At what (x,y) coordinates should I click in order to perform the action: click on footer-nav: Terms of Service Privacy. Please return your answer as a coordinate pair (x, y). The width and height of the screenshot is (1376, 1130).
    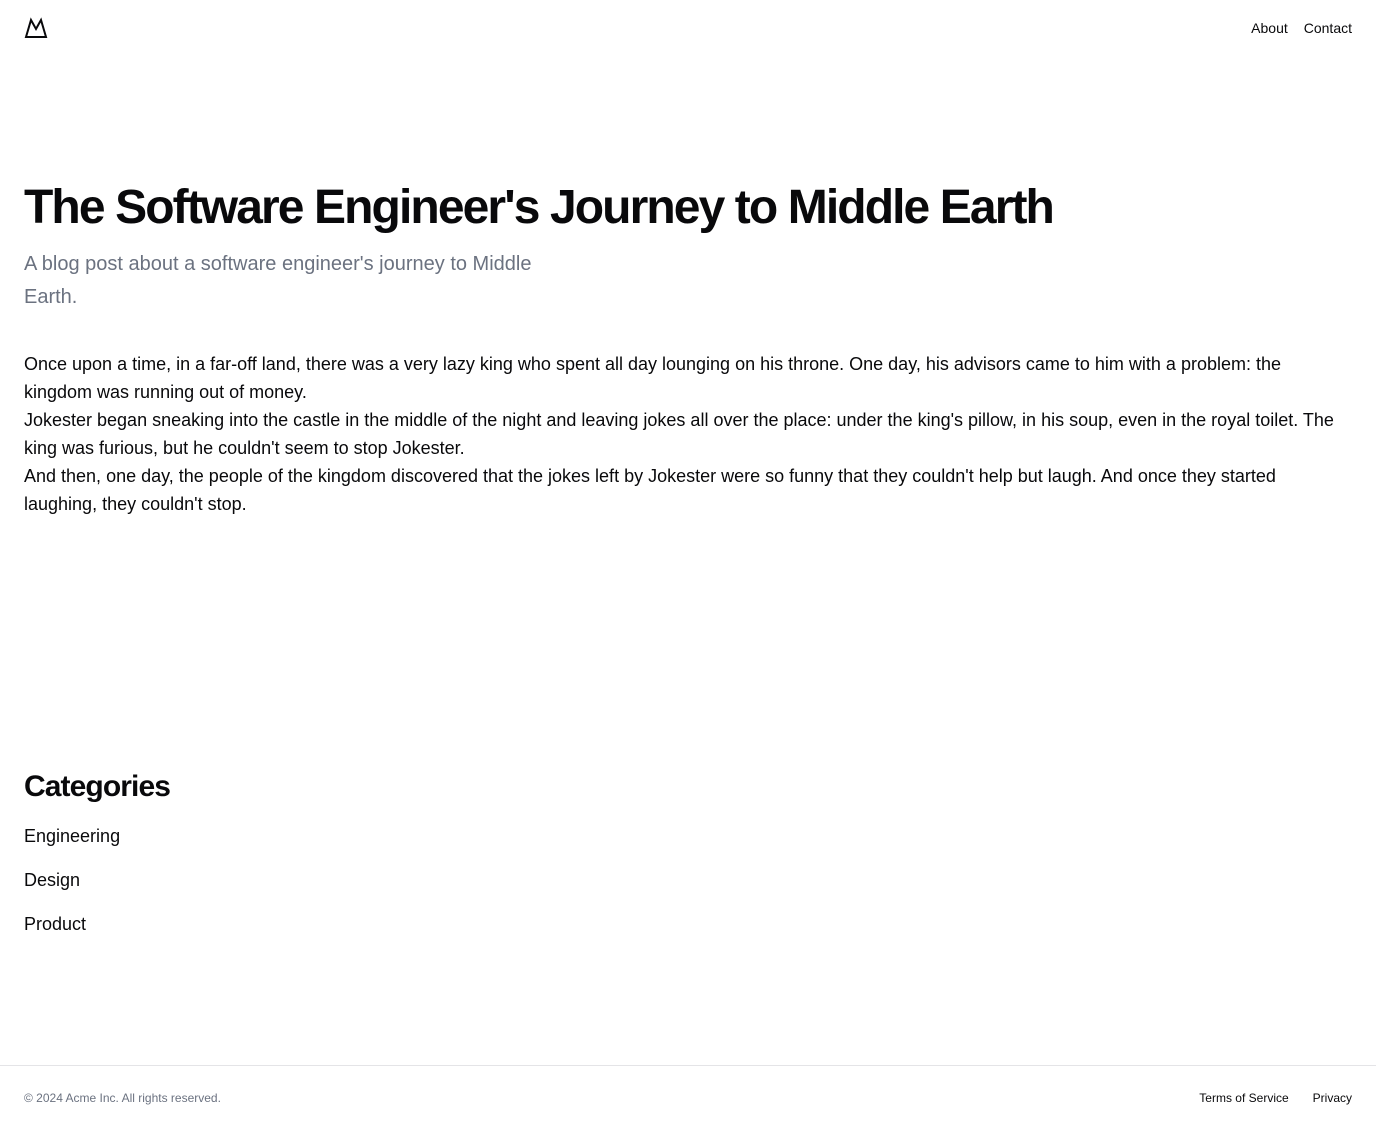
    Looking at the image, I should click on (1275, 1098).